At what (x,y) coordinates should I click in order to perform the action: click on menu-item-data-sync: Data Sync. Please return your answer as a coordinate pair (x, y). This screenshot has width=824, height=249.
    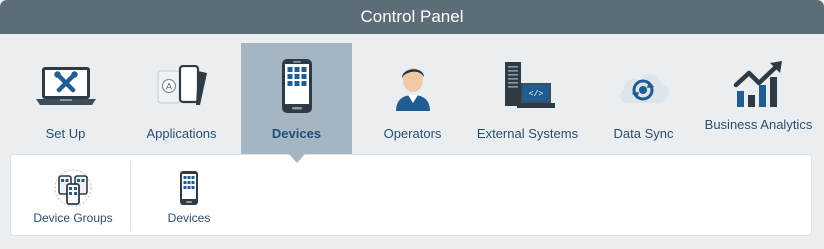
    Looking at the image, I should click on (643, 98).